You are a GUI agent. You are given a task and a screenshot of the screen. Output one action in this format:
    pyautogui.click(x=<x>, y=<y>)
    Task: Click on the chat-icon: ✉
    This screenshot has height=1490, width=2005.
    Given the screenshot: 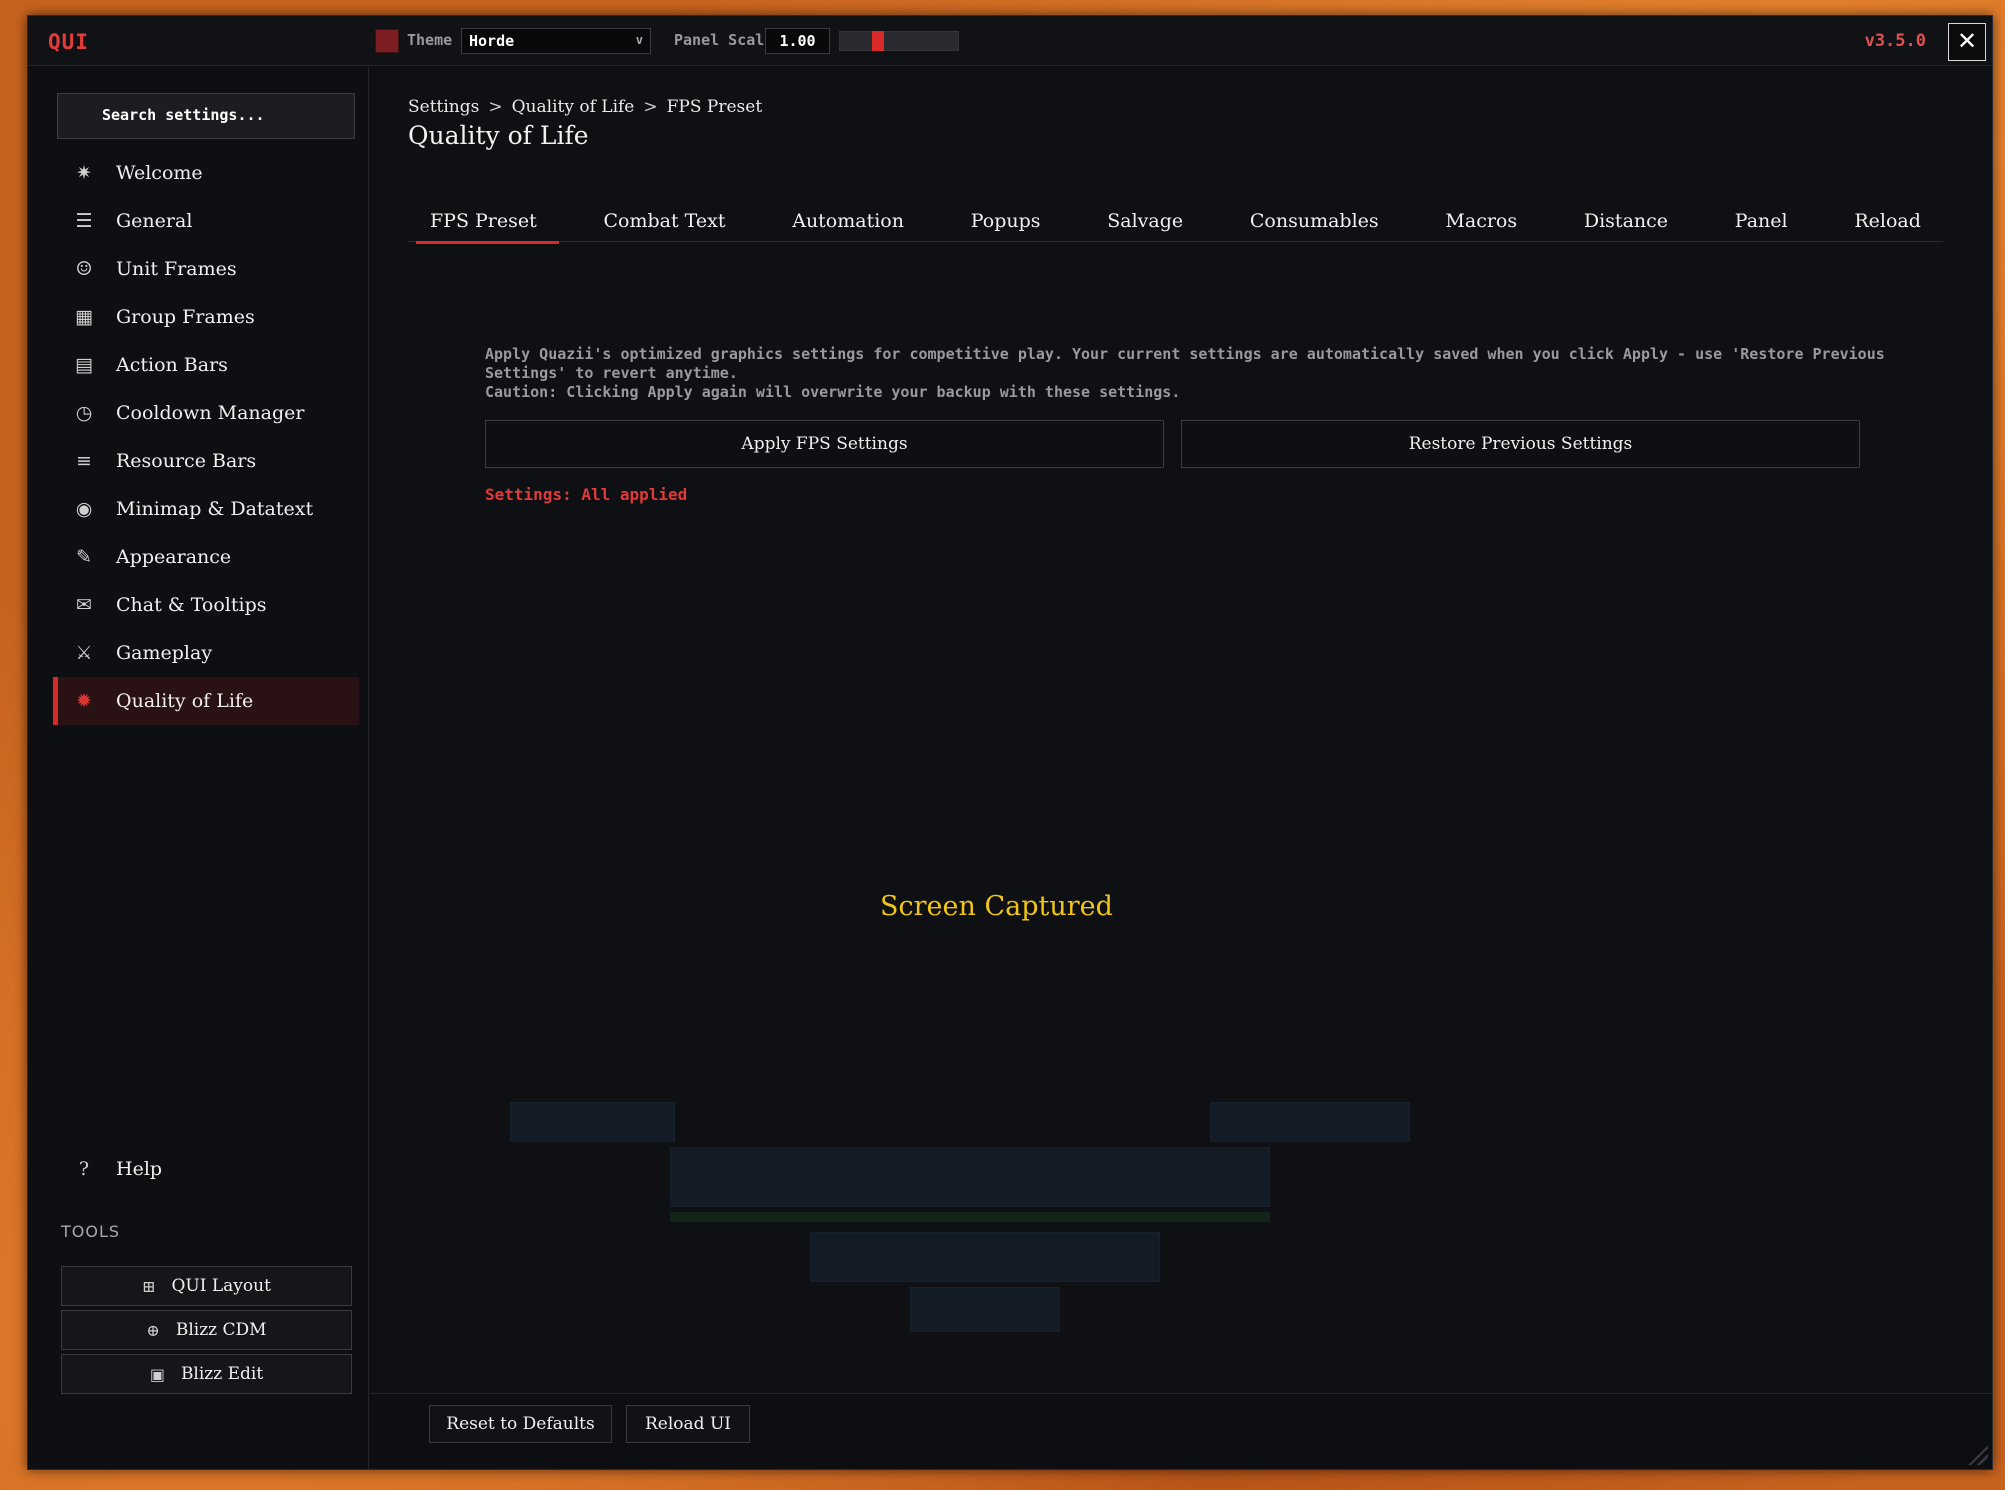 What is the action you would take?
    pyautogui.click(x=84, y=605)
    